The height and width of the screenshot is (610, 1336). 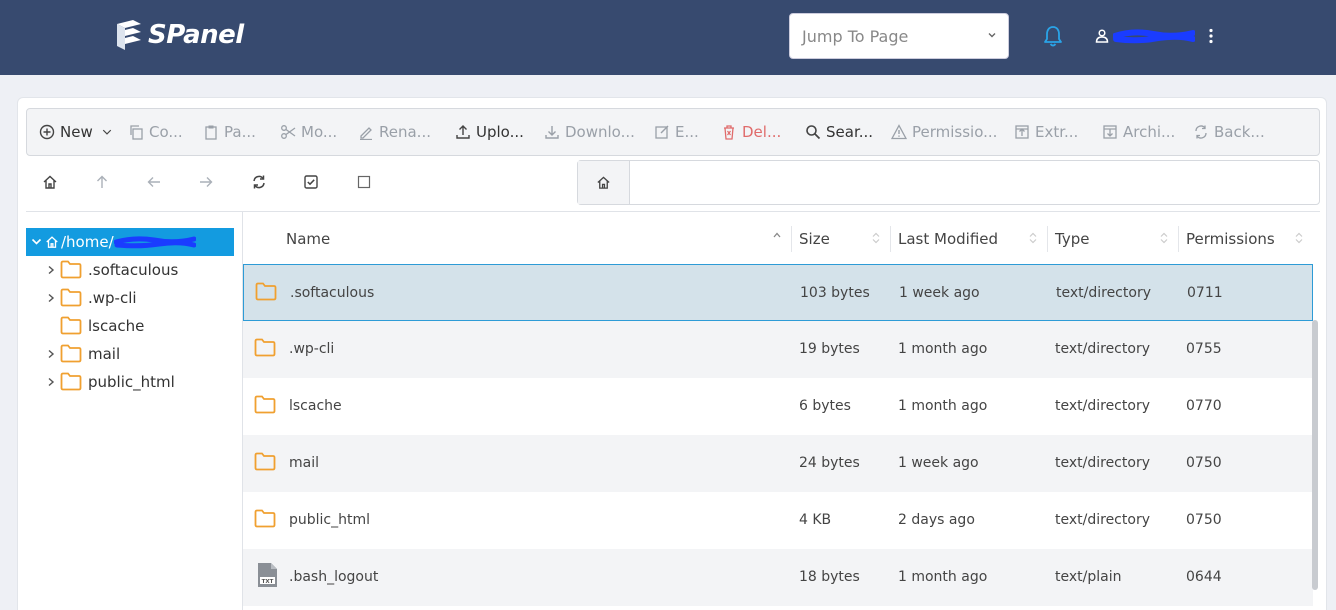 I want to click on column-header-permissions: Permissions, so click(x=1246, y=238).